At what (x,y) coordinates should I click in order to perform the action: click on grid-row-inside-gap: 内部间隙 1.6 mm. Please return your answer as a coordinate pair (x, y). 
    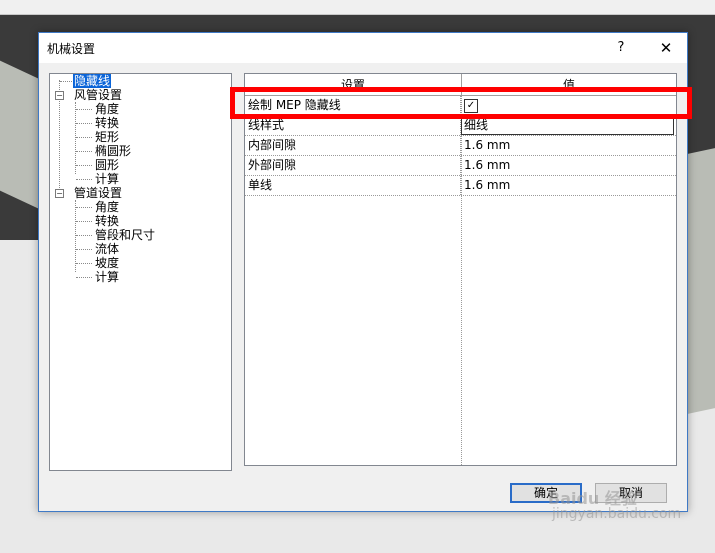
    Looking at the image, I should click on (460, 146).